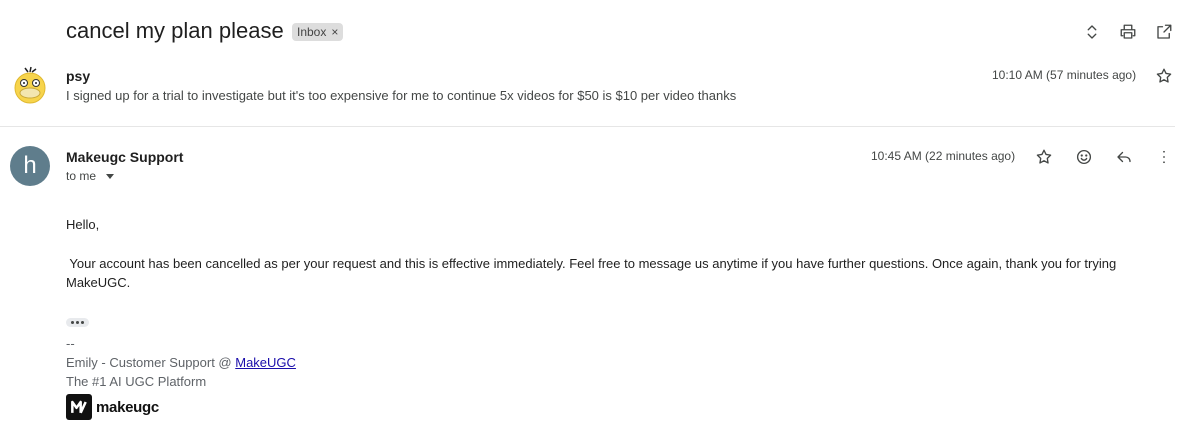 The height and width of the screenshot is (438, 1187). Describe the element at coordinates (175, 30) in the screenshot. I see `email-subject: cancel my plan please` at that location.